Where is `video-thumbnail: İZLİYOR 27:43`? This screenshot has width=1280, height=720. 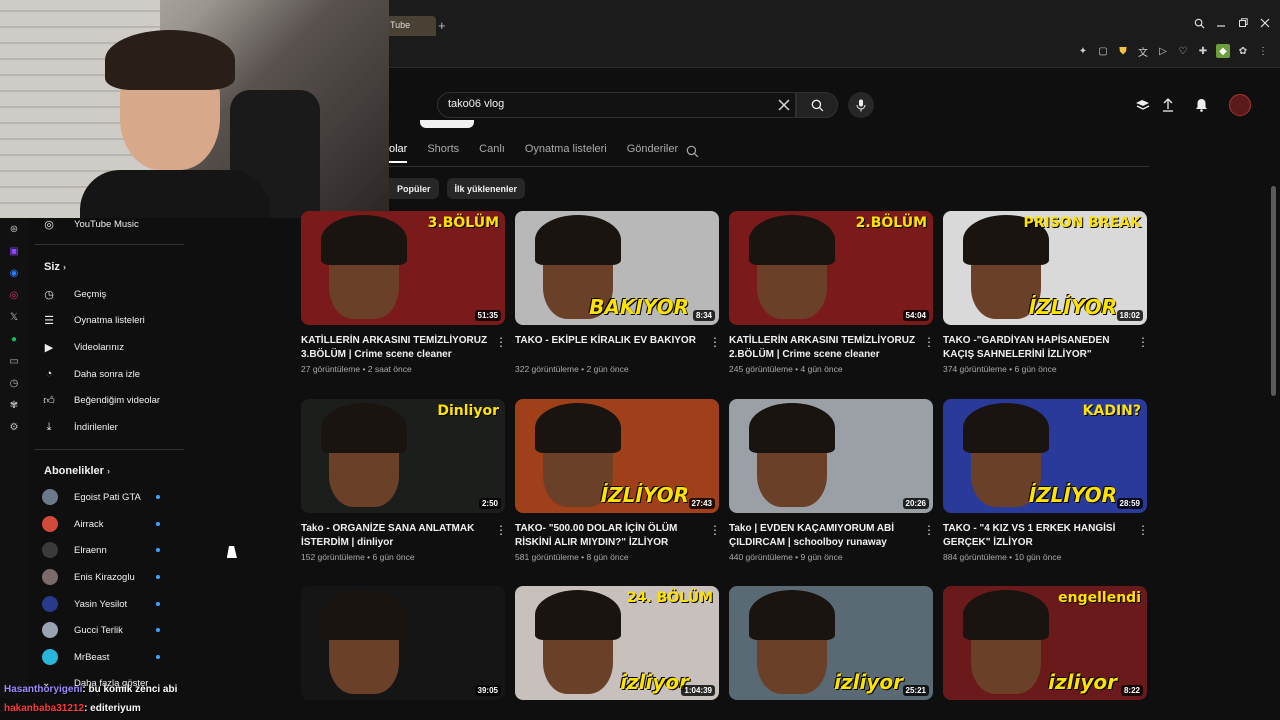 video-thumbnail: İZLİYOR 27:43 is located at coordinates (617, 456).